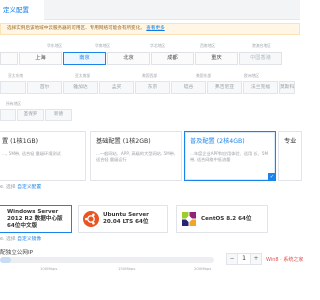 The height and width of the screenshot is (300, 320). I want to click on spec-title: 基础配置 (1核2GB), so click(123, 141).